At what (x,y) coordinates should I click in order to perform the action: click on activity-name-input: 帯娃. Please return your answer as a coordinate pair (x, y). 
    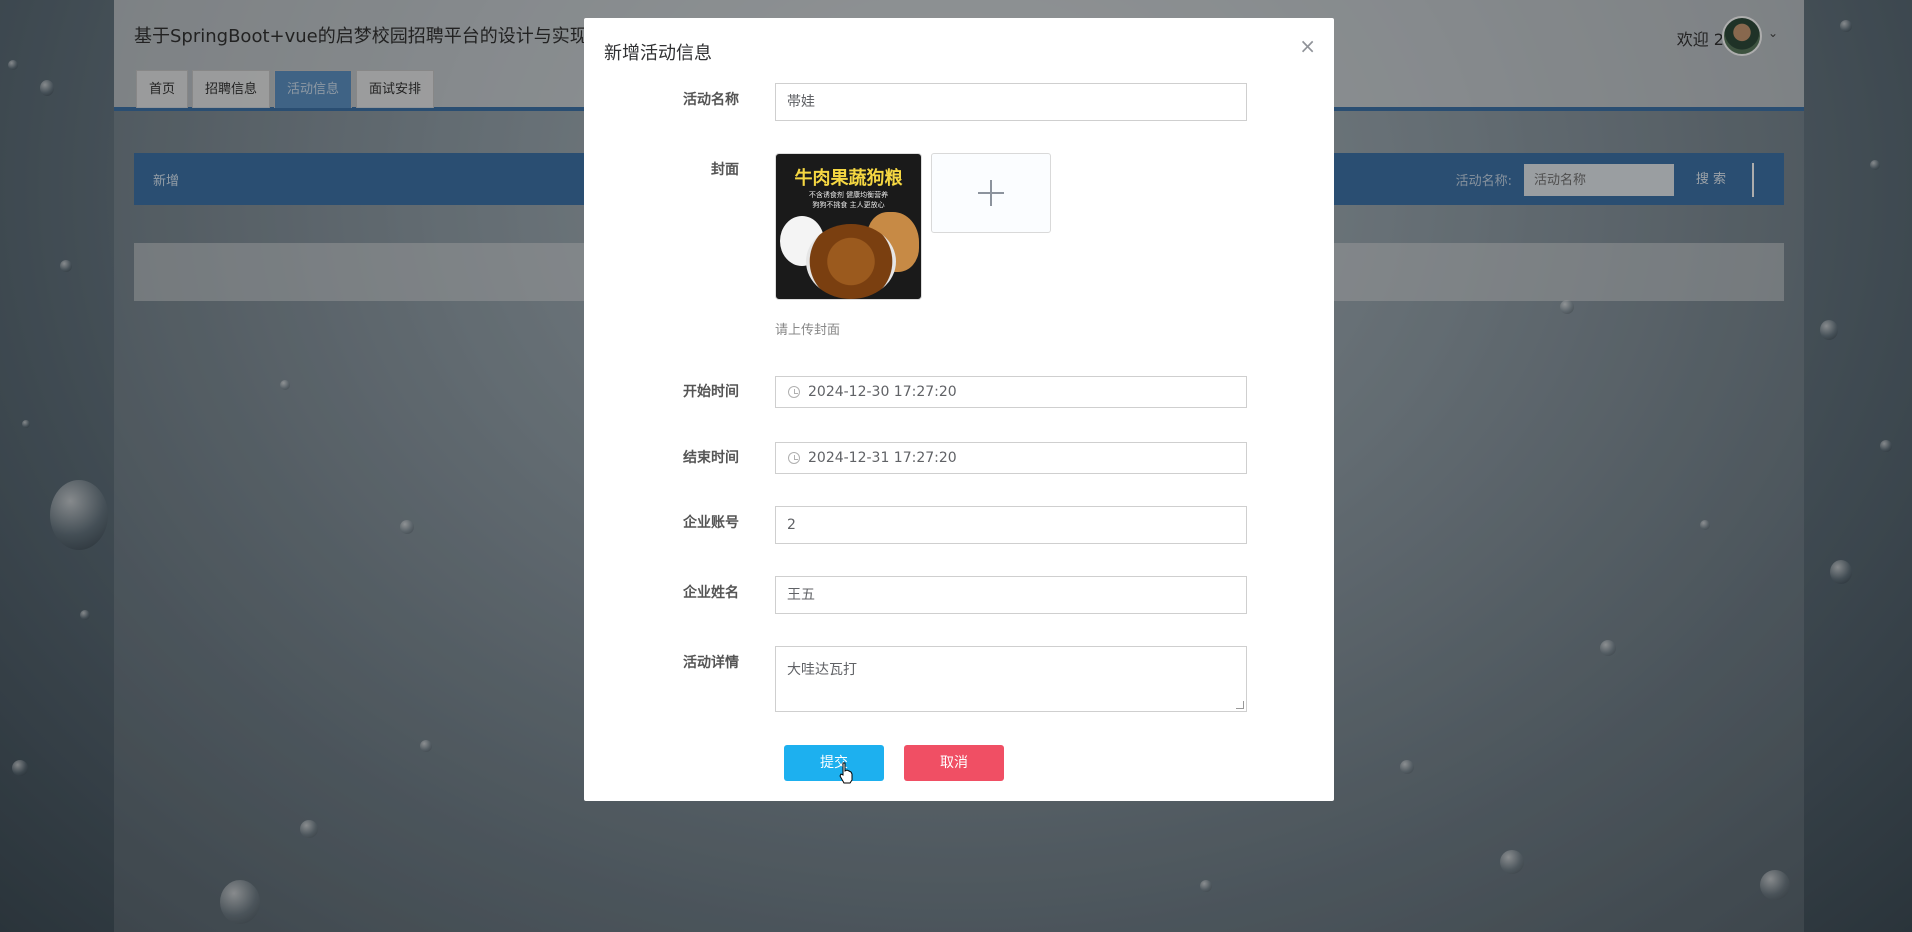
    Looking at the image, I should click on (1011, 102).